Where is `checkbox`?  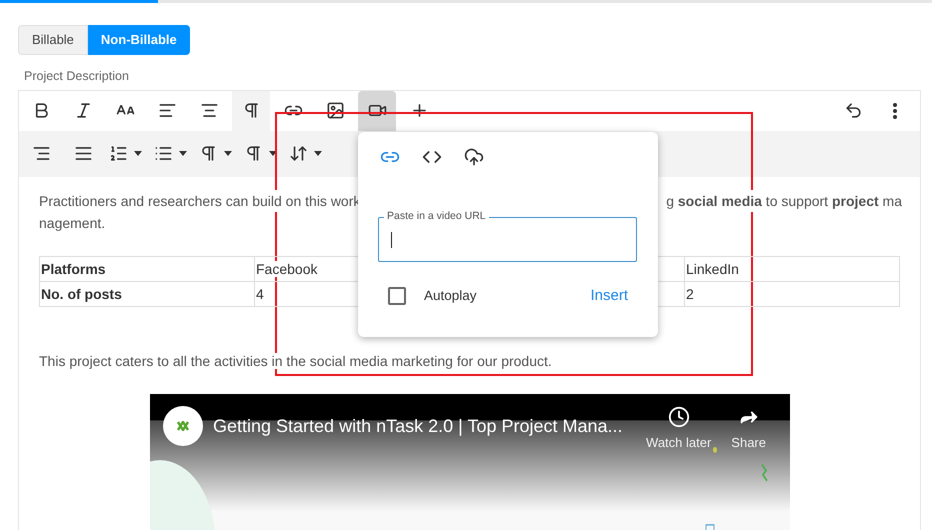
checkbox is located at coordinates (397, 296).